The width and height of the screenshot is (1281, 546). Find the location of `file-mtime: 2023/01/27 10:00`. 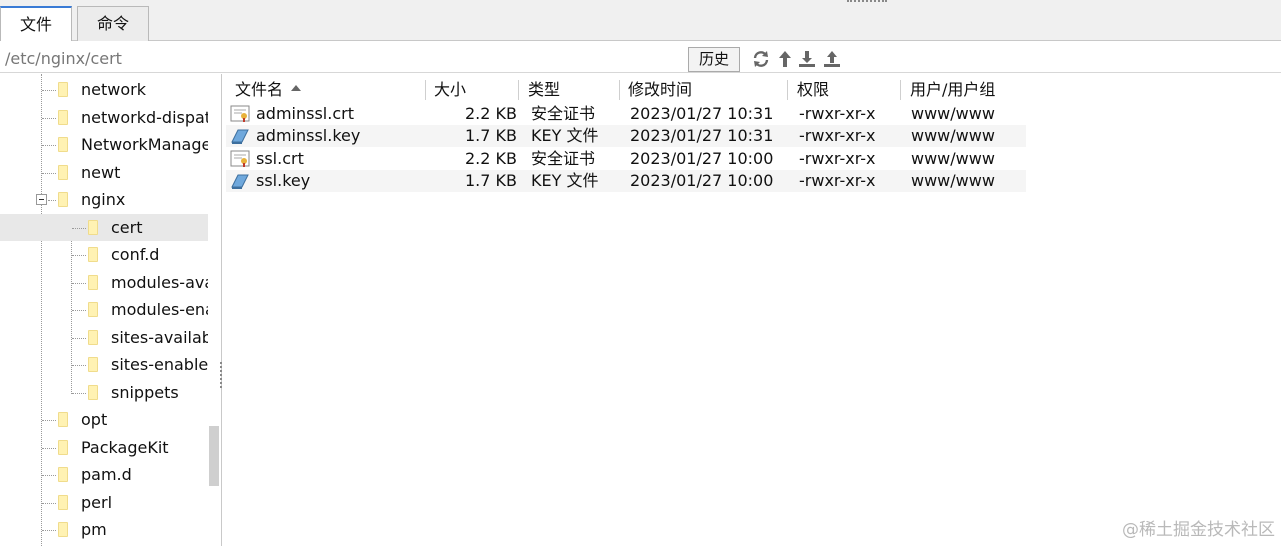

file-mtime: 2023/01/27 10:00 is located at coordinates (702, 158).